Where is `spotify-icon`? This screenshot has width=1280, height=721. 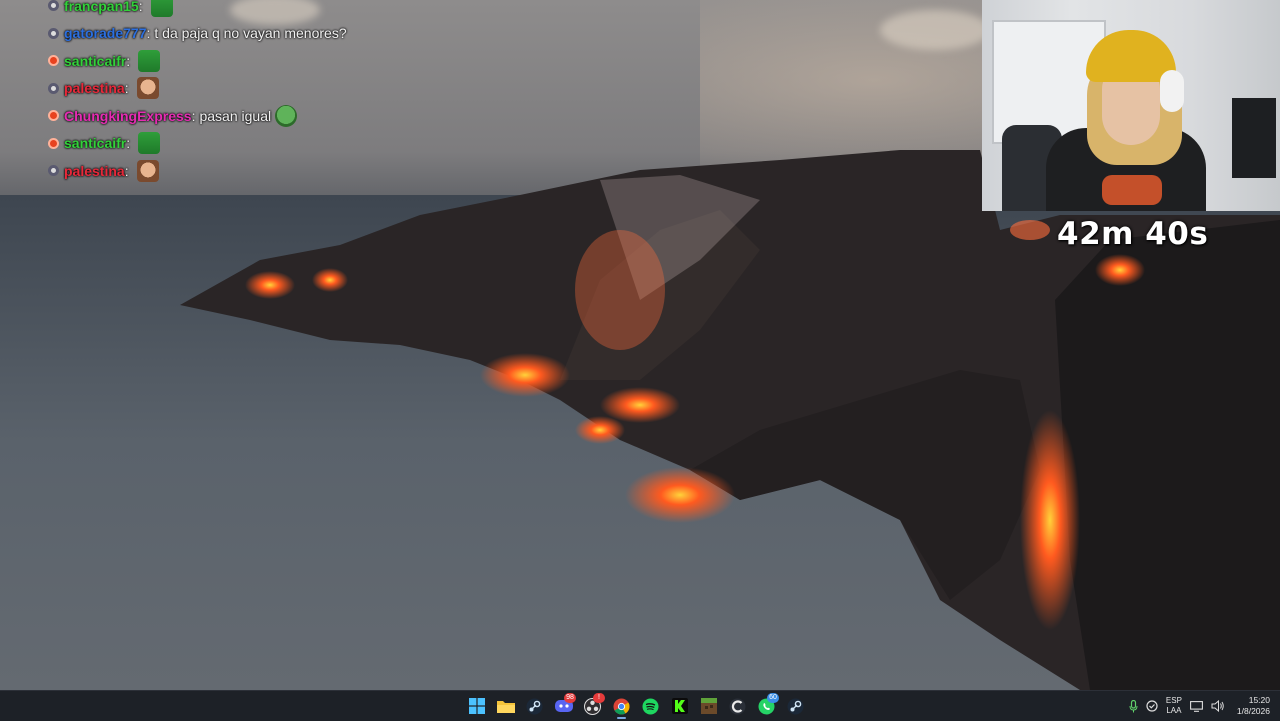 spotify-icon is located at coordinates (650, 706).